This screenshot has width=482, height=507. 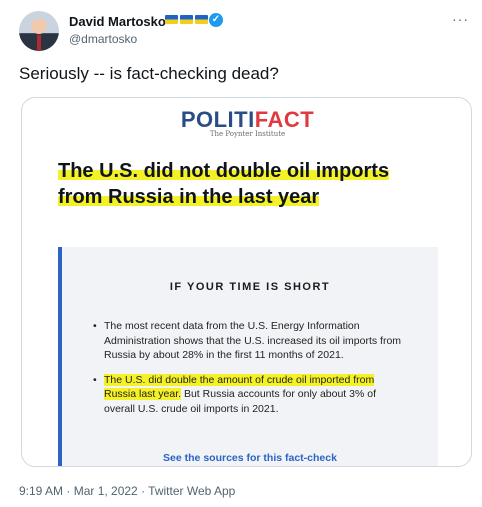 What do you see at coordinates (244, 33) in the screenshot?
I see `tweet-header: David Martosko ✓ @dmartosko ···` at bounding box center [244, 33].